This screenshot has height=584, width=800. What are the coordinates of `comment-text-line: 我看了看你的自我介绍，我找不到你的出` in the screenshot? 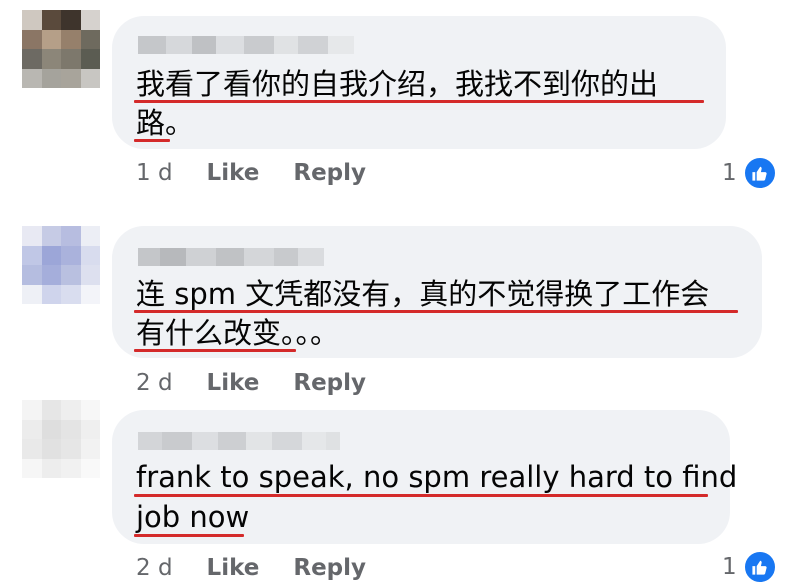 It's located at (397, 84).